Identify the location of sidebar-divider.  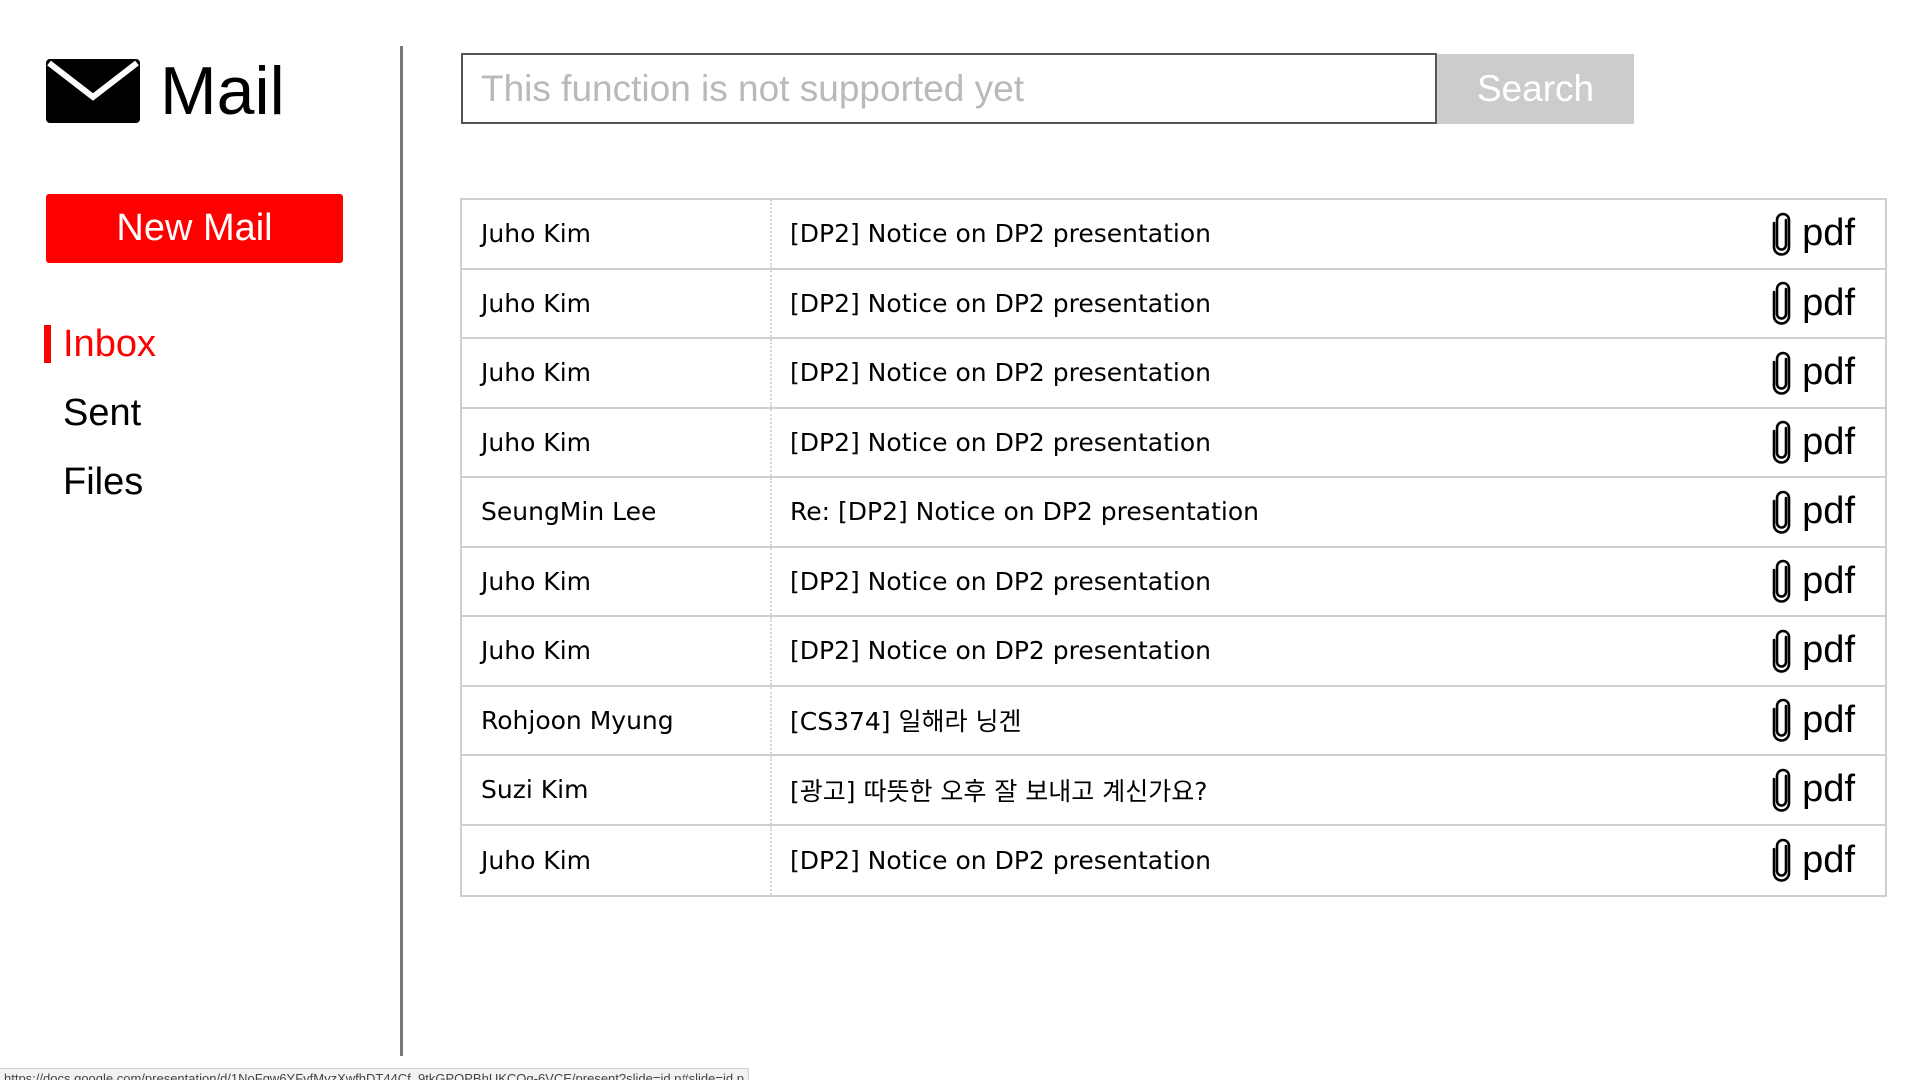
(401, 551).